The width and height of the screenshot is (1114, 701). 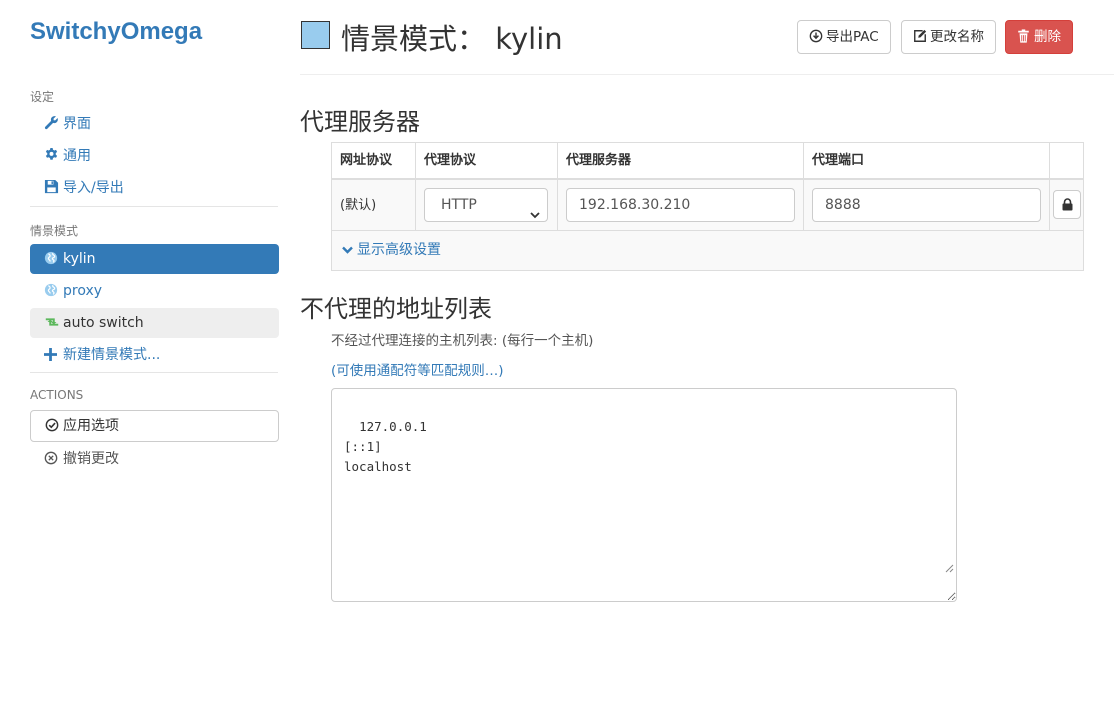 What do you see at coordinates (934, 569) in the screenshot?
I see `resize-grip-icon` at bounding box center [934, 569].